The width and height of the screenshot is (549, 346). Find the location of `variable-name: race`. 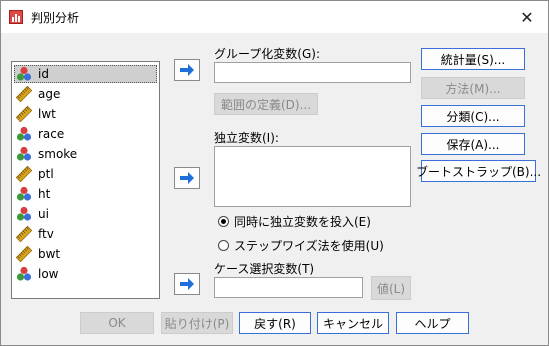

variable-name: race is located at coordinates (51, 134).